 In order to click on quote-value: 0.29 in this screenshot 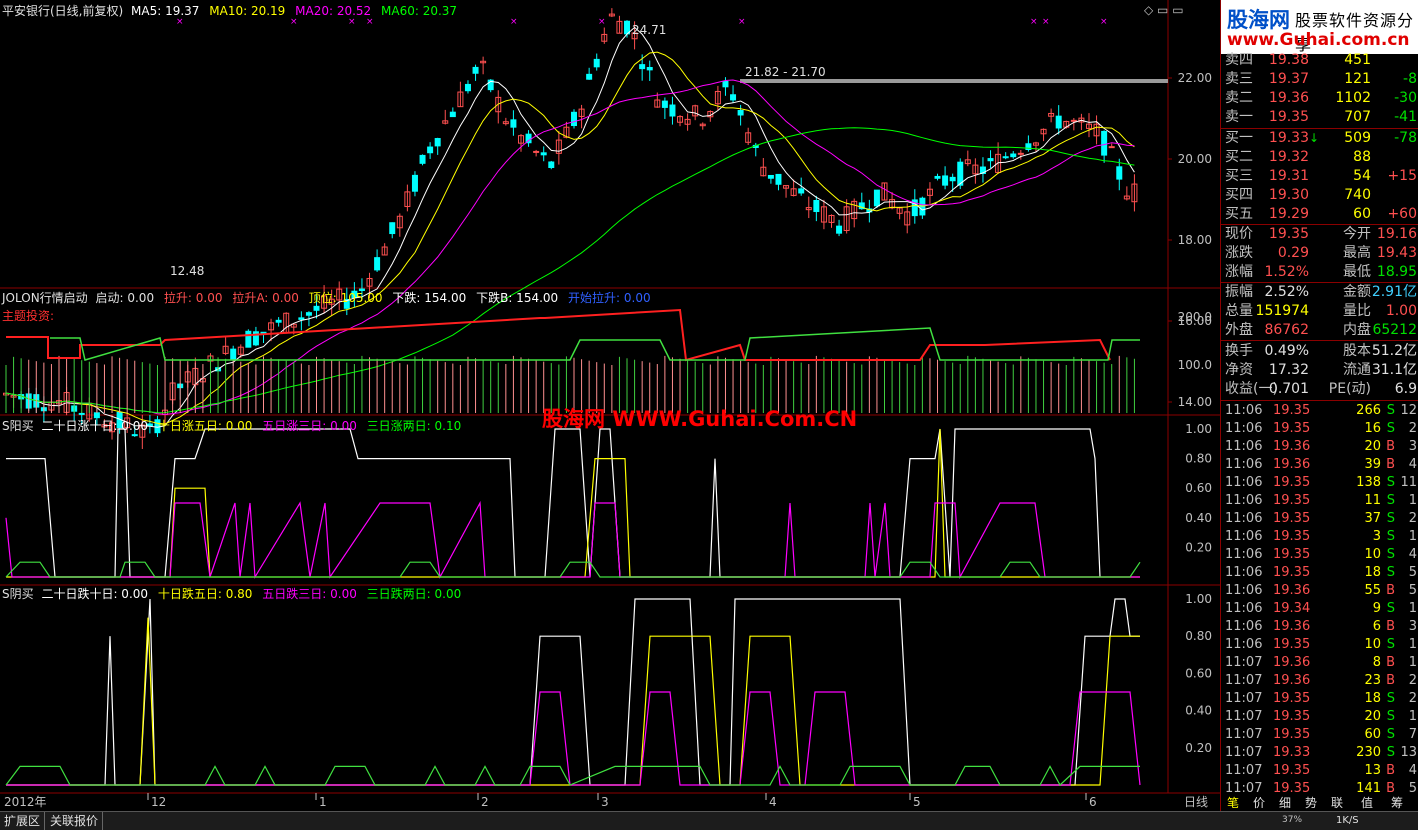, I will do `click(1293, 253)`.